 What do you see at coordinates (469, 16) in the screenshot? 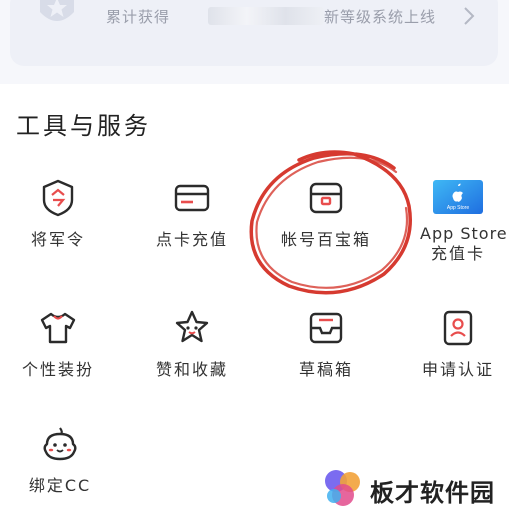
I see `chevron-right-icon` at bounding box center [469, 16].